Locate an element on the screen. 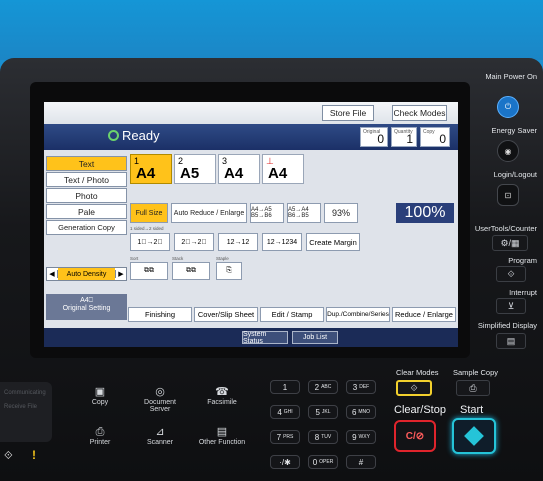 Image resolution: width=543 pixels, height=481 pixels. key-digit: 7 is located at coordinates (279, 437).